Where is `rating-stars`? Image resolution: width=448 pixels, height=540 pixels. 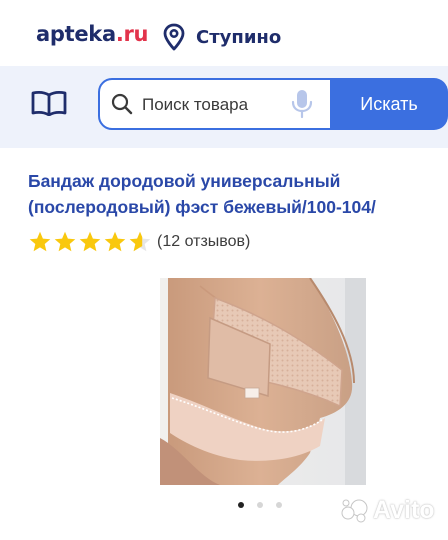
rating-stars is located at coordinates (90, 242).